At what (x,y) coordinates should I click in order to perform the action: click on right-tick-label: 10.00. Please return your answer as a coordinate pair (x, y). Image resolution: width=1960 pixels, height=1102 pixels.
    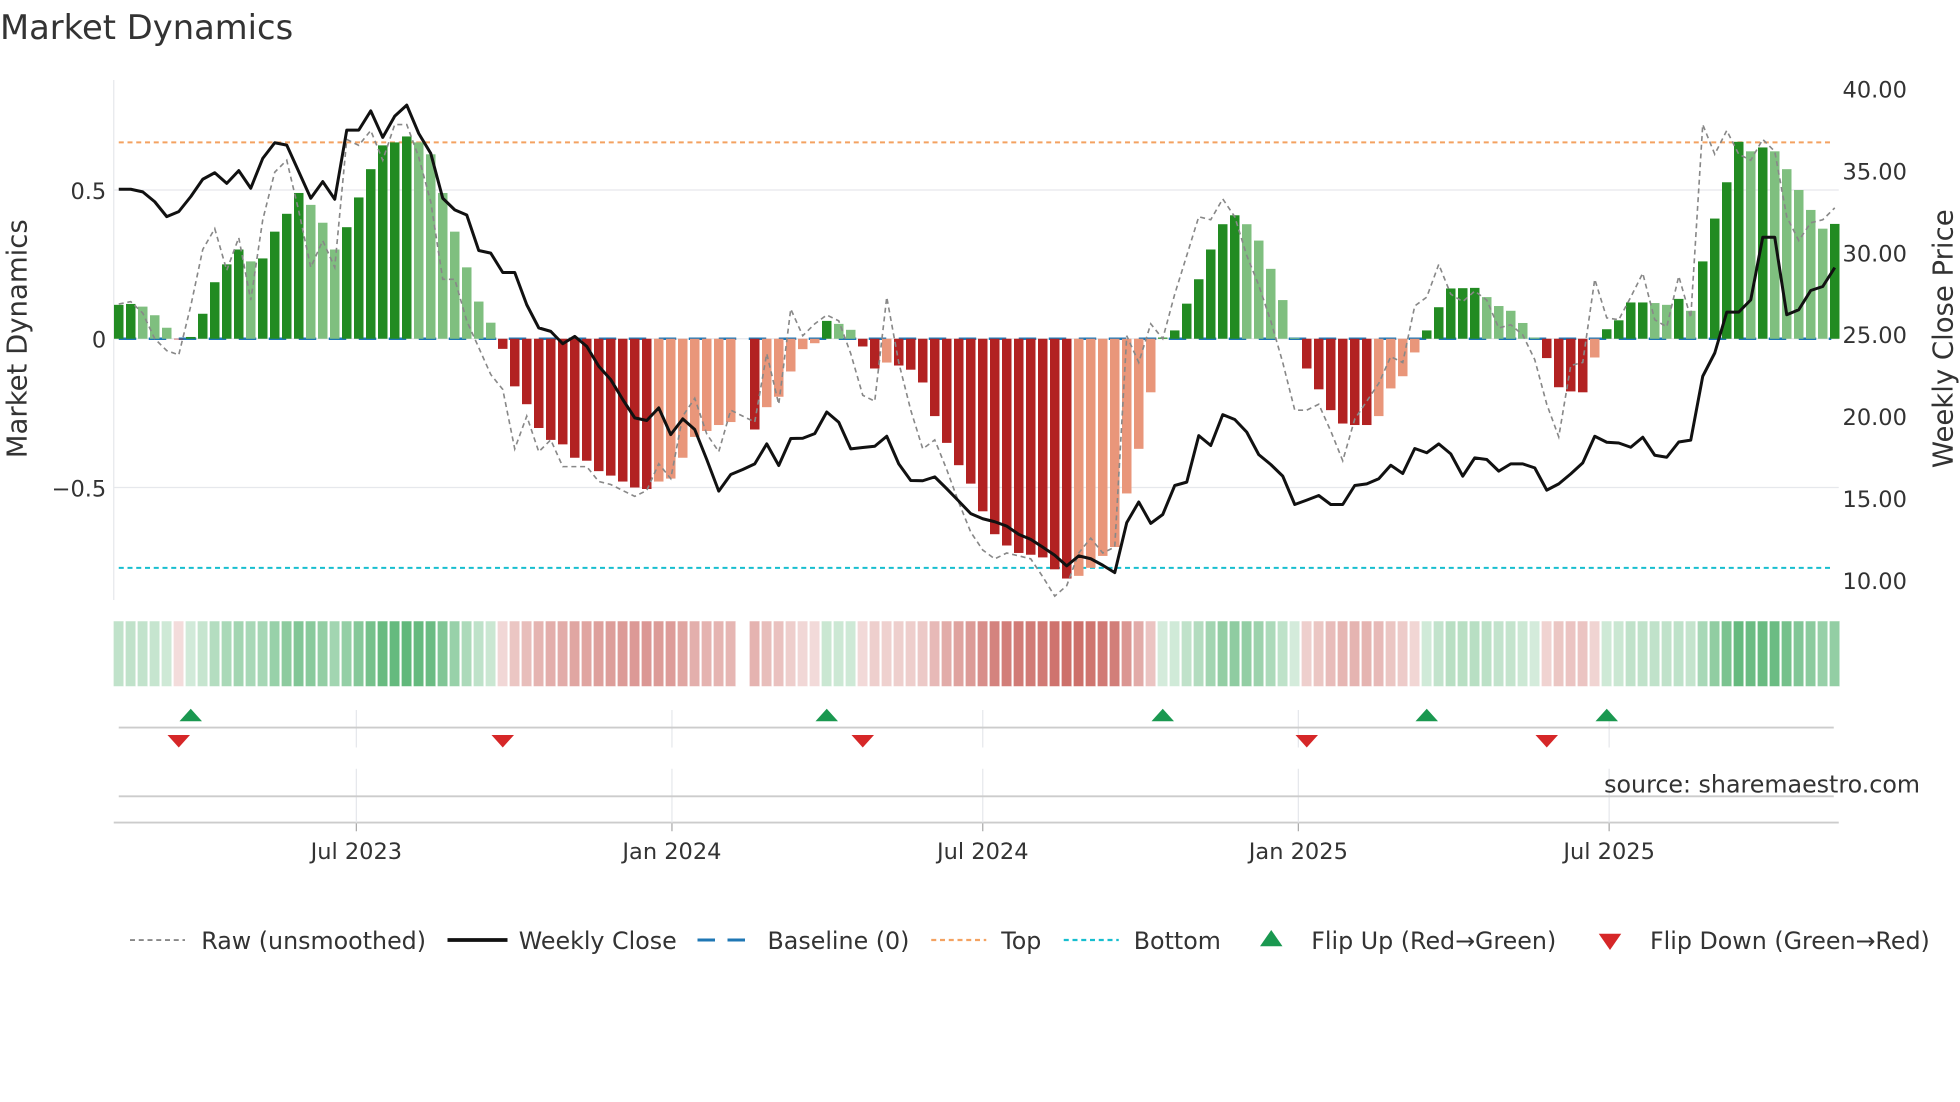
    Looking at the image, I should click on (1875, 582).